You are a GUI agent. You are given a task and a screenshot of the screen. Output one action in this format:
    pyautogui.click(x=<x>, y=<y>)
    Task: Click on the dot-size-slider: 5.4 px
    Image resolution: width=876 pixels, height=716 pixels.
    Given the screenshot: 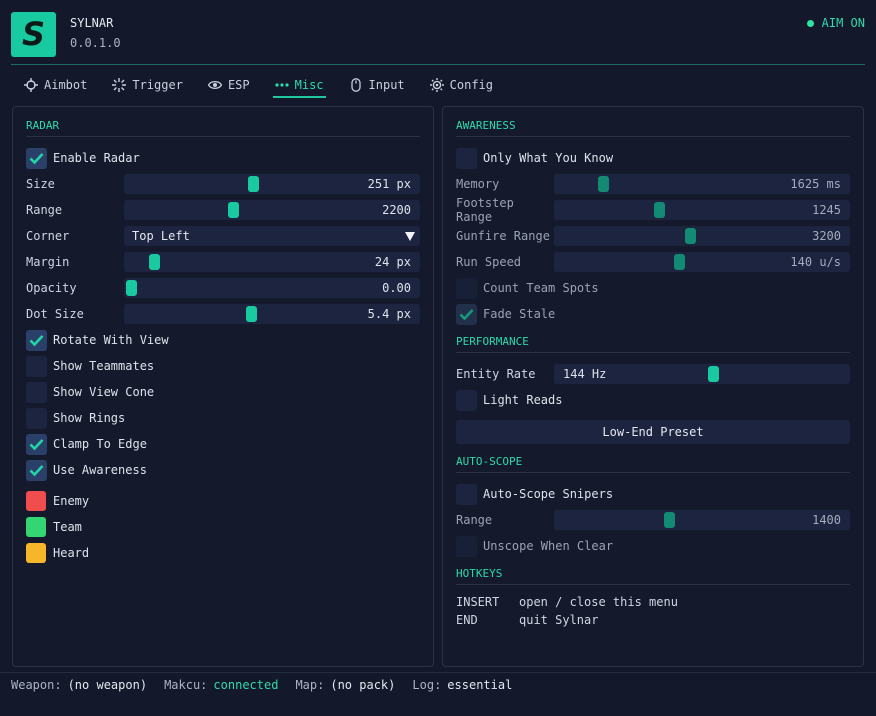 What is the action you would take?
    pyautogui.click(x=272, y=314)
    